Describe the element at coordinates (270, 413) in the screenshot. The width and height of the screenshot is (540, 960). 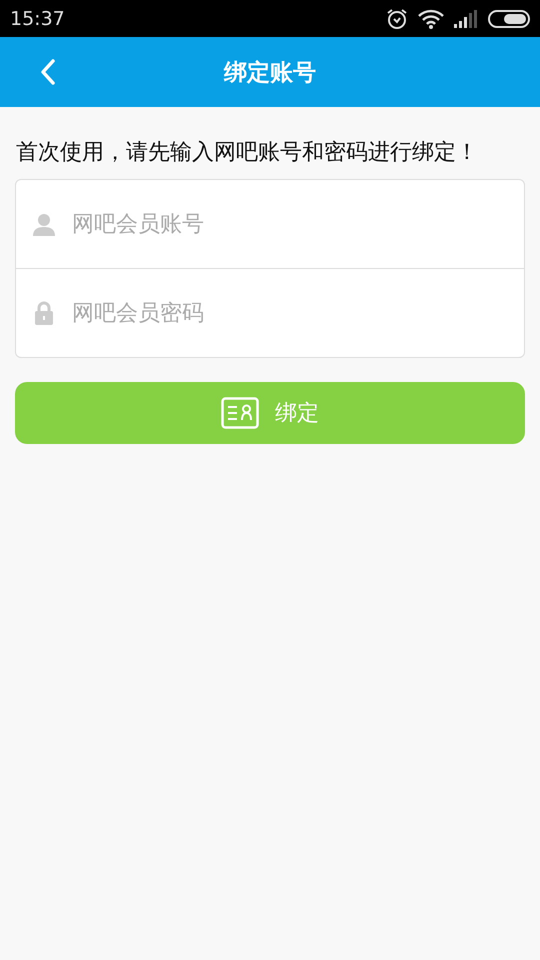
I see `bind-button: 绑定` at that location.